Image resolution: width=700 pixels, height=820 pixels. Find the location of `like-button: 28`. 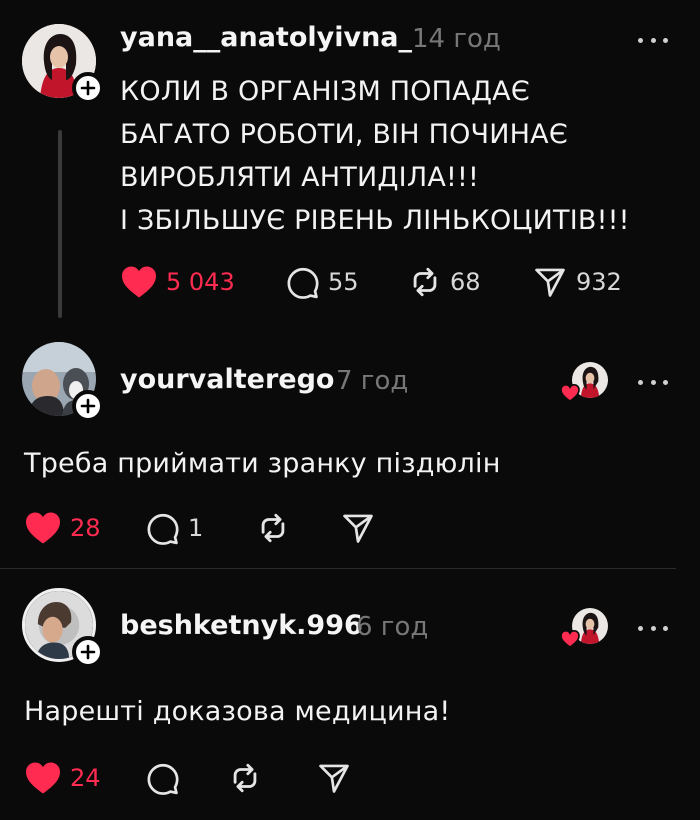

like-button: 28 is located at coordinates (62, 528).